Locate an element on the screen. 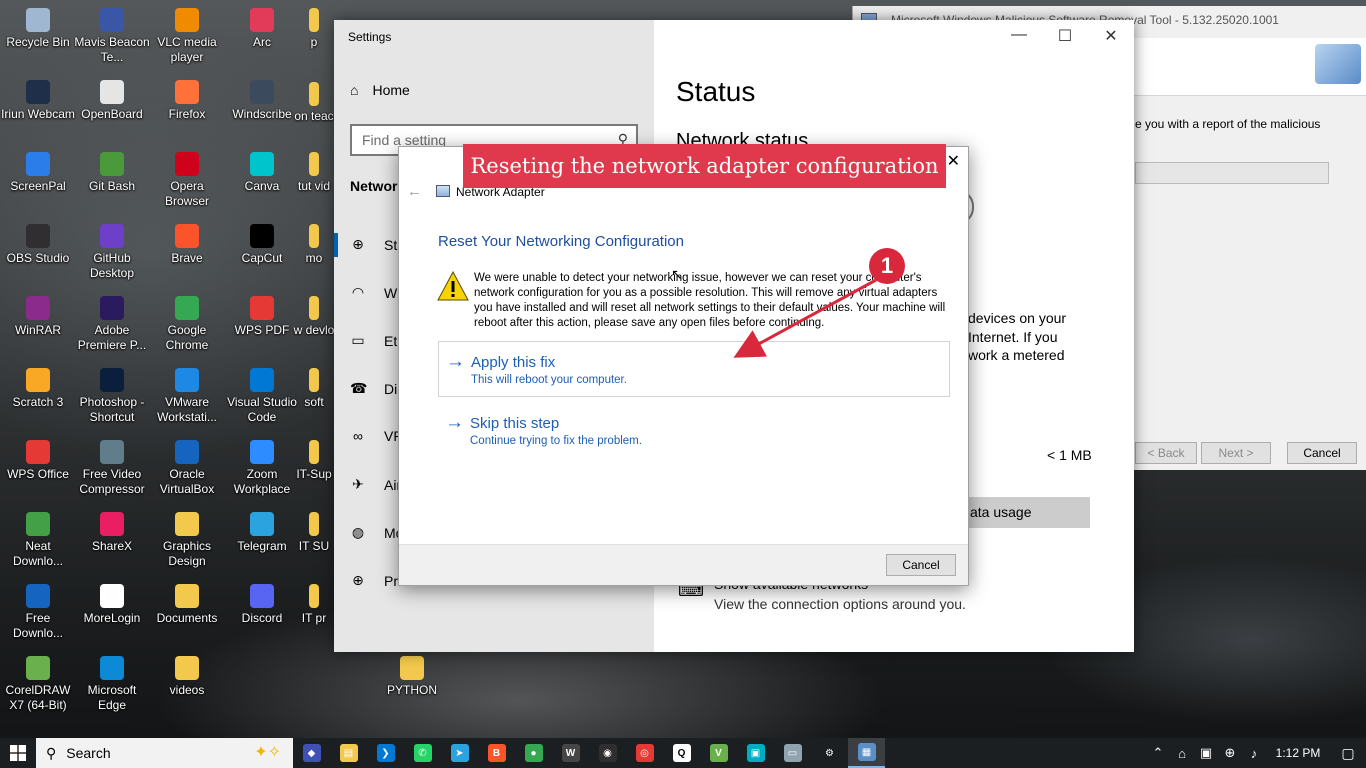 Image resolution: width=1366 pixels, height=768 pixels. back-arrow-icon: ← is located at coordinates (414, 191).